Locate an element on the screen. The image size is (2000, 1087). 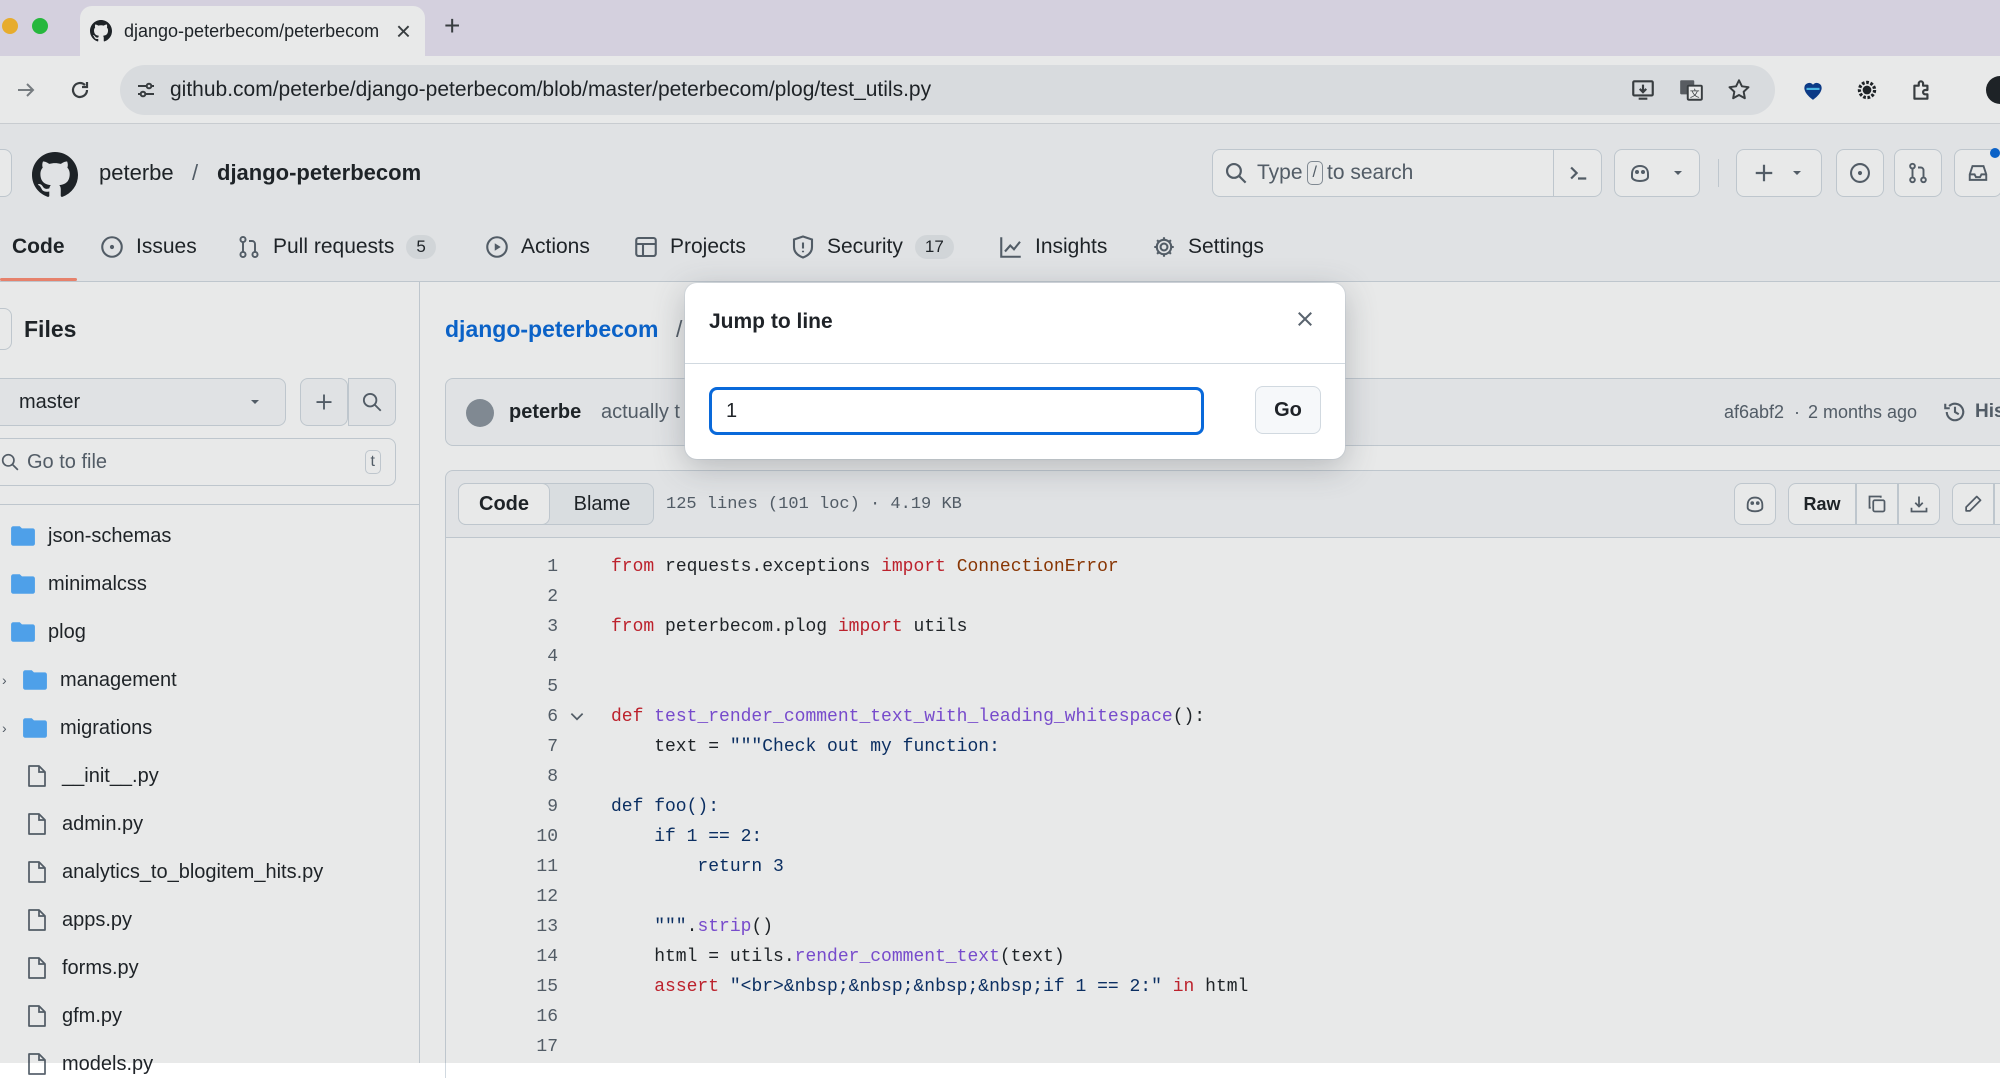
extension-heart-icon is located at coordinates (1813, 90).